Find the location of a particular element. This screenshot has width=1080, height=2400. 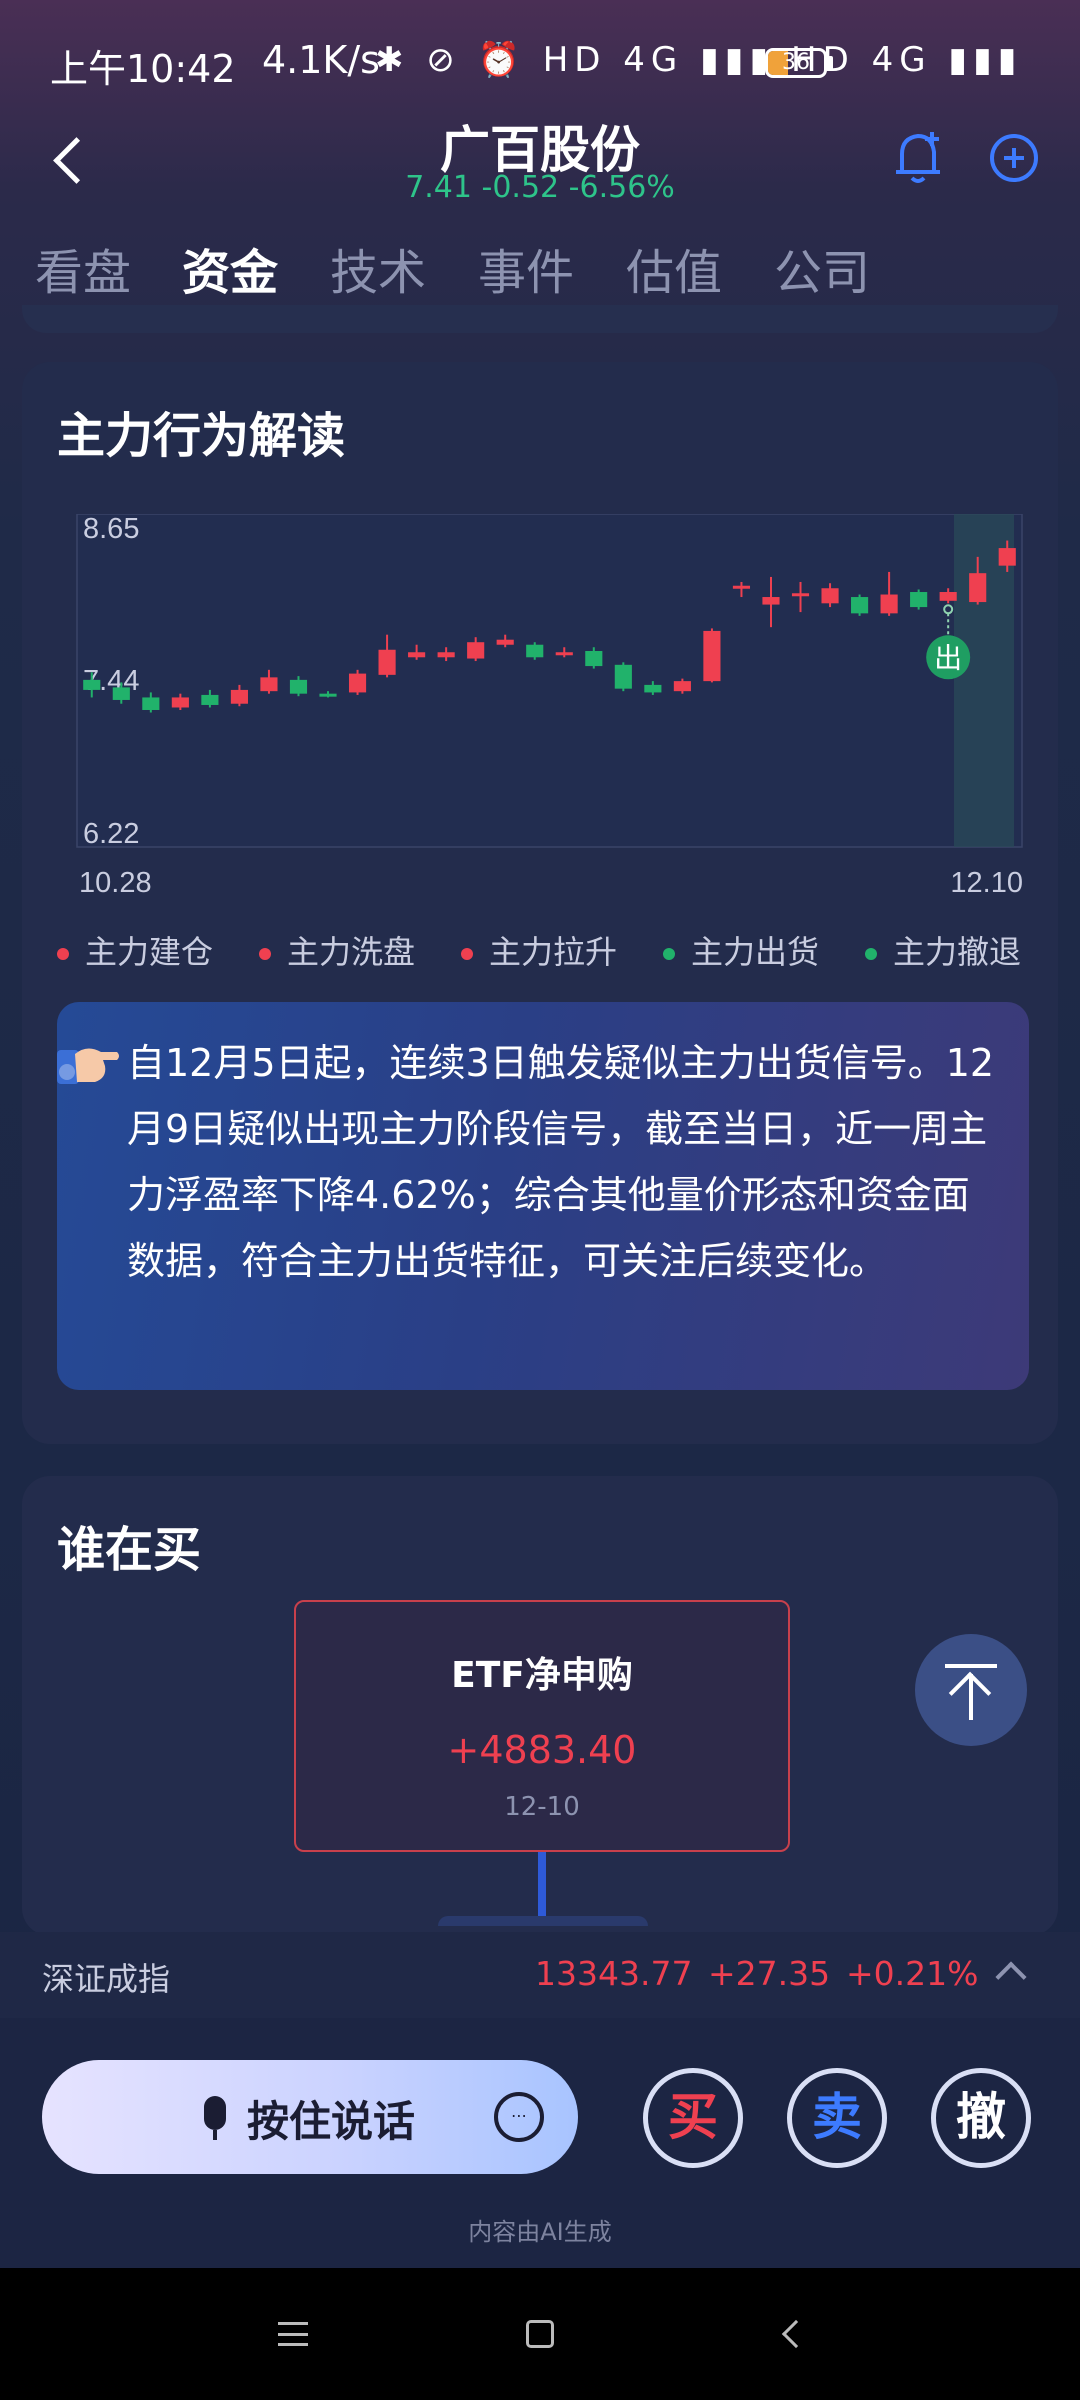

y-tick-label: 6.22 is located at coordinates (111, 834).